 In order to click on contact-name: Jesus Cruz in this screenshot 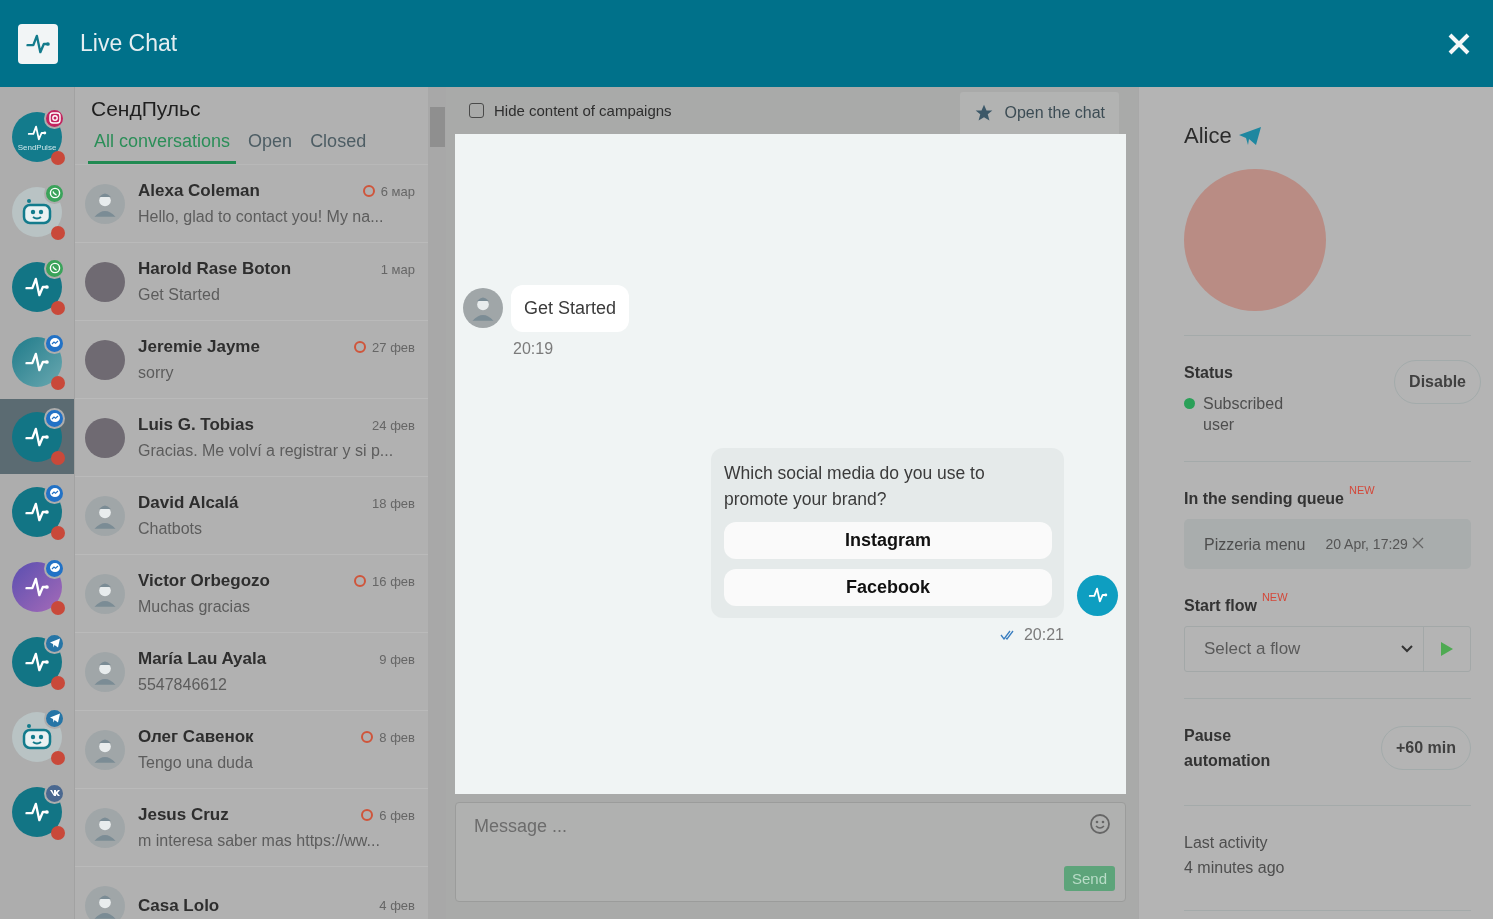, I will do `click(184, 815)`.